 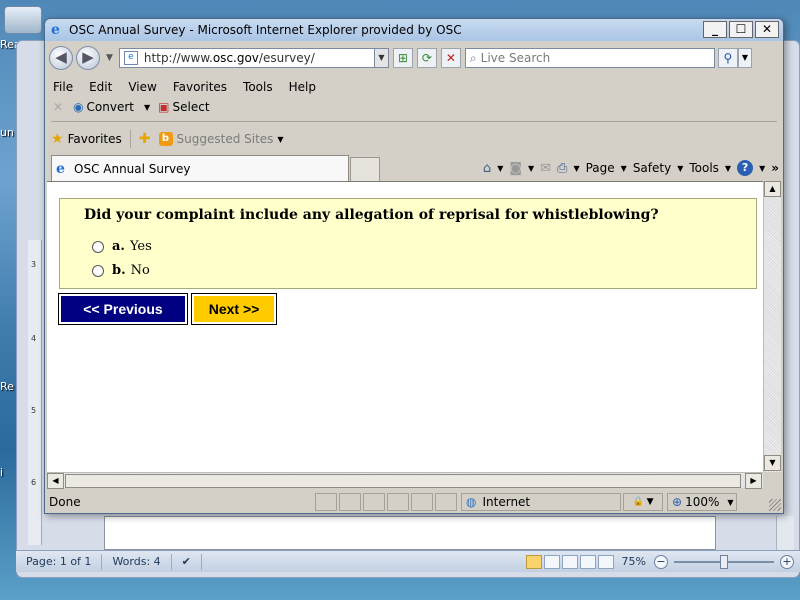 What do you see at coordinates (187, 561) in the screenshot?
I see `proofing-icon: ✔` at bounding box center [187, 561].